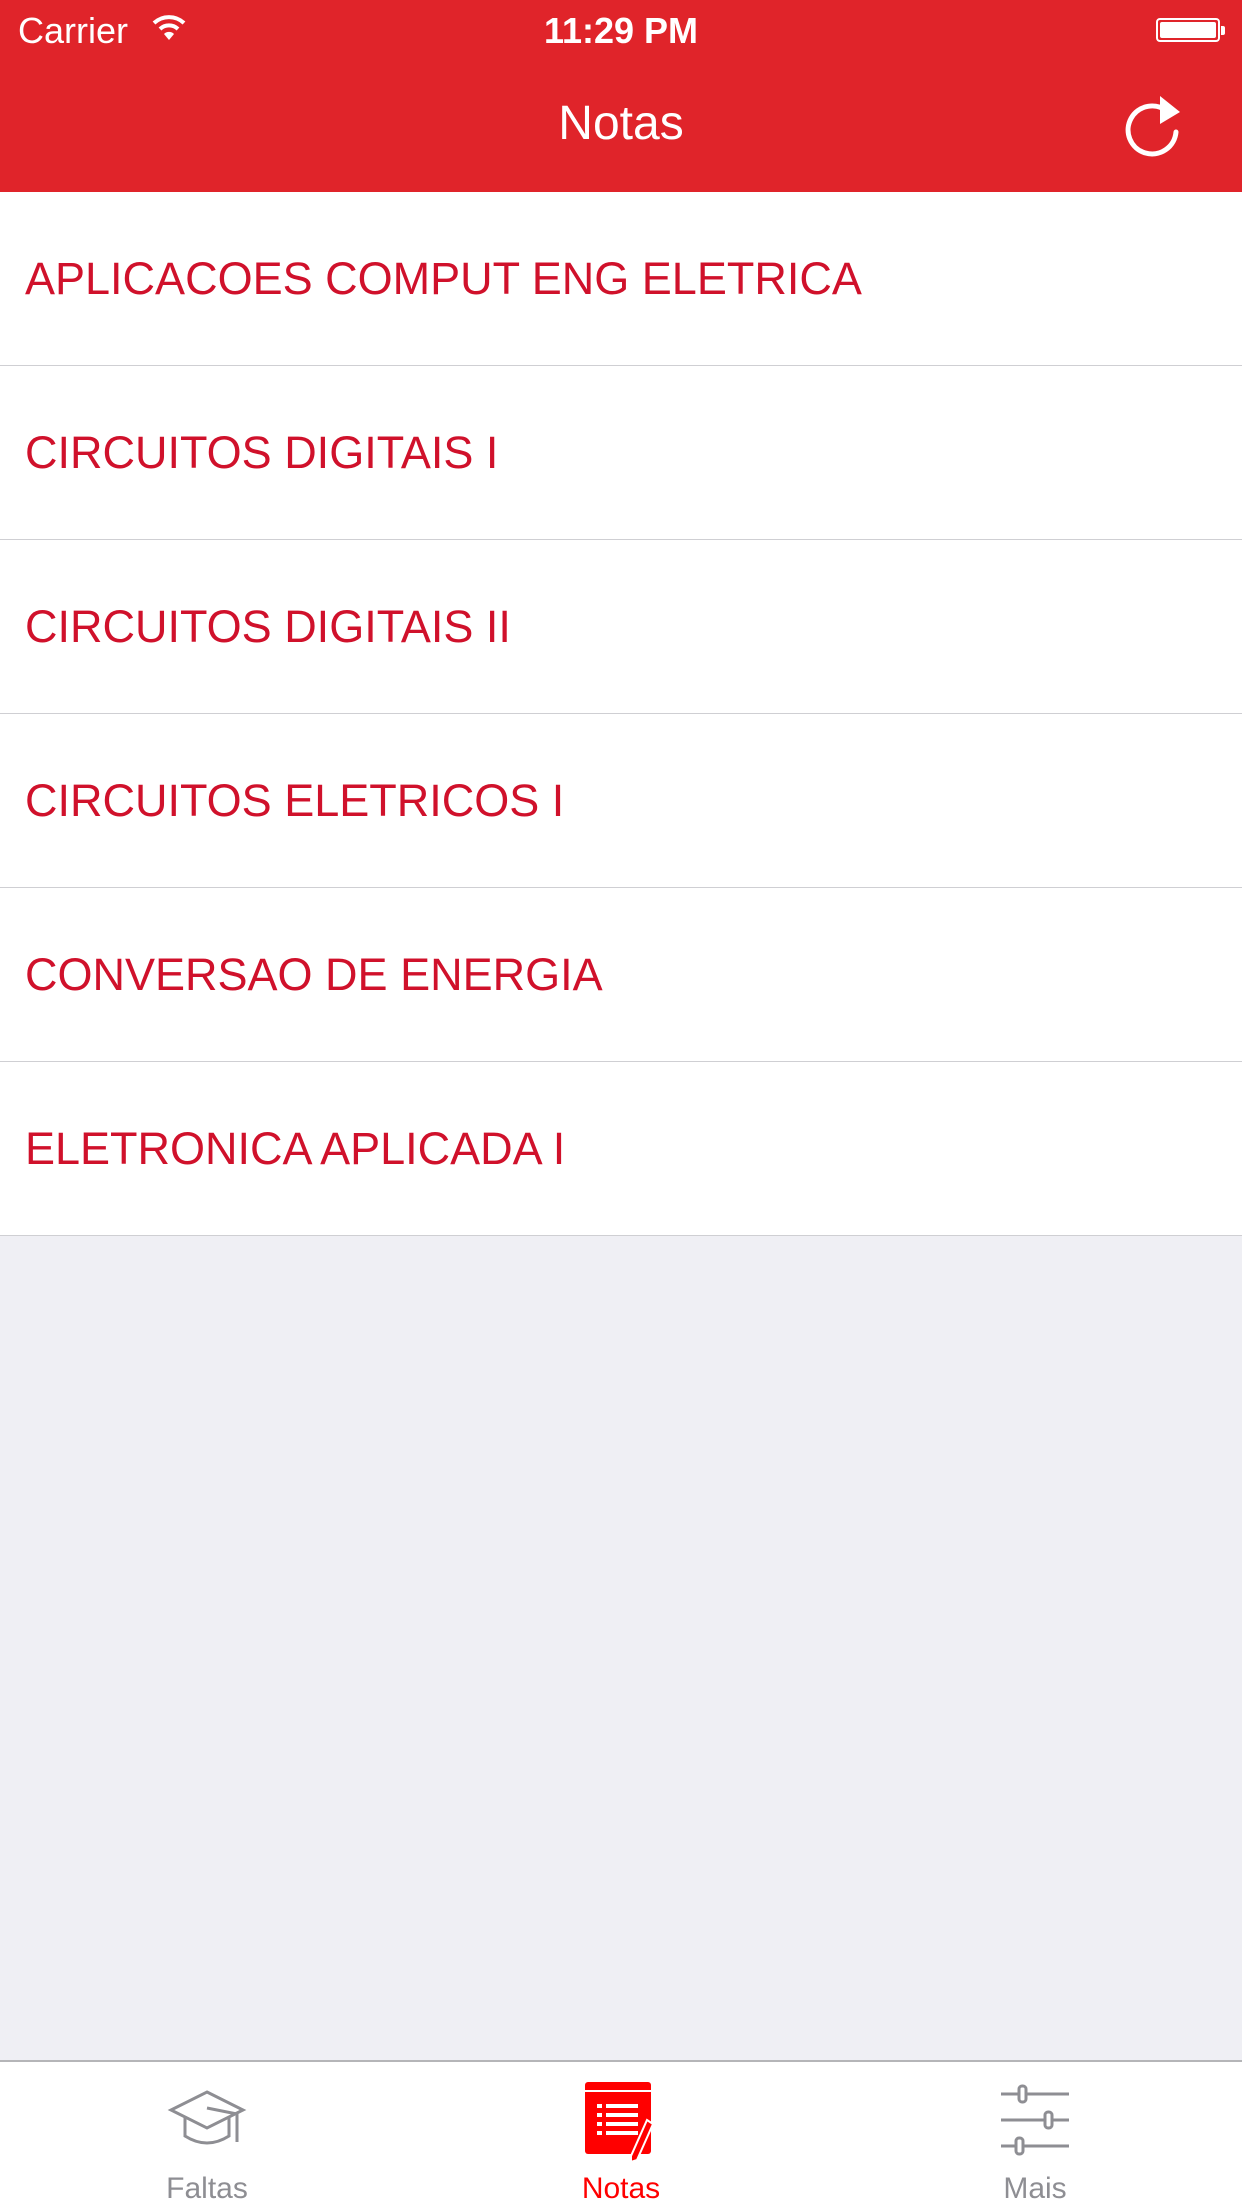 The width and height of the screenshot is (1242, 2208). I want to click on navigation-bar: Carrier 11:29 PM Notas, so click(621, 96).